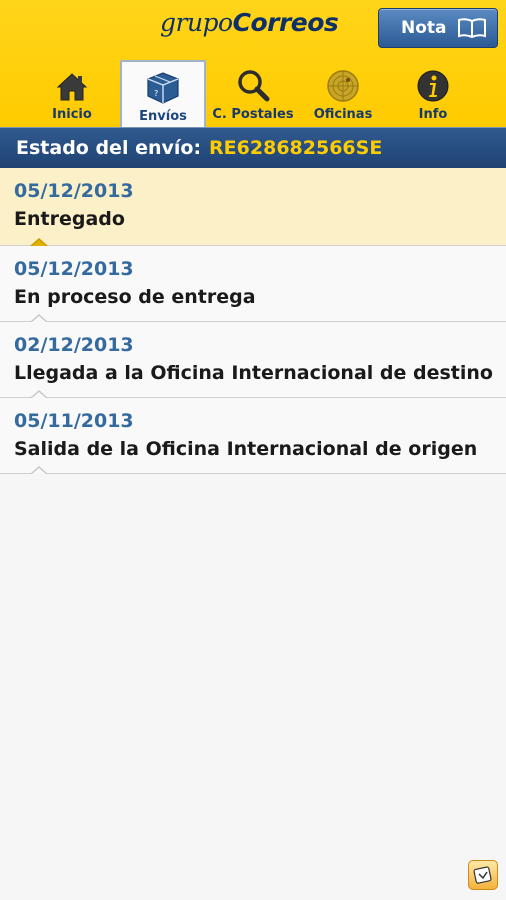 The width and height of the screenshot is (506, 900). What do you see at coordinates (72, 87) in the screenshot?
I see `home-icon` at bounding box center [72, 87].